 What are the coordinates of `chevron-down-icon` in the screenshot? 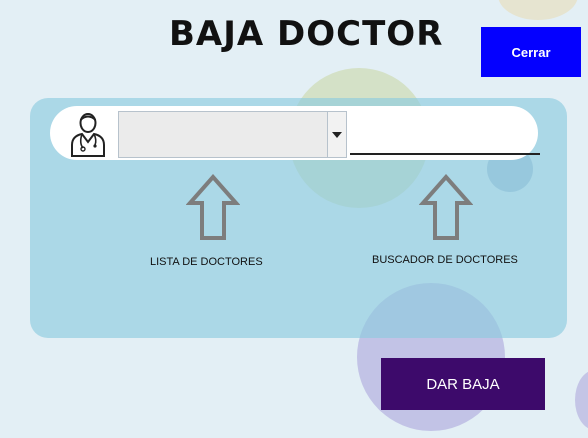 It's located at (337, 134).